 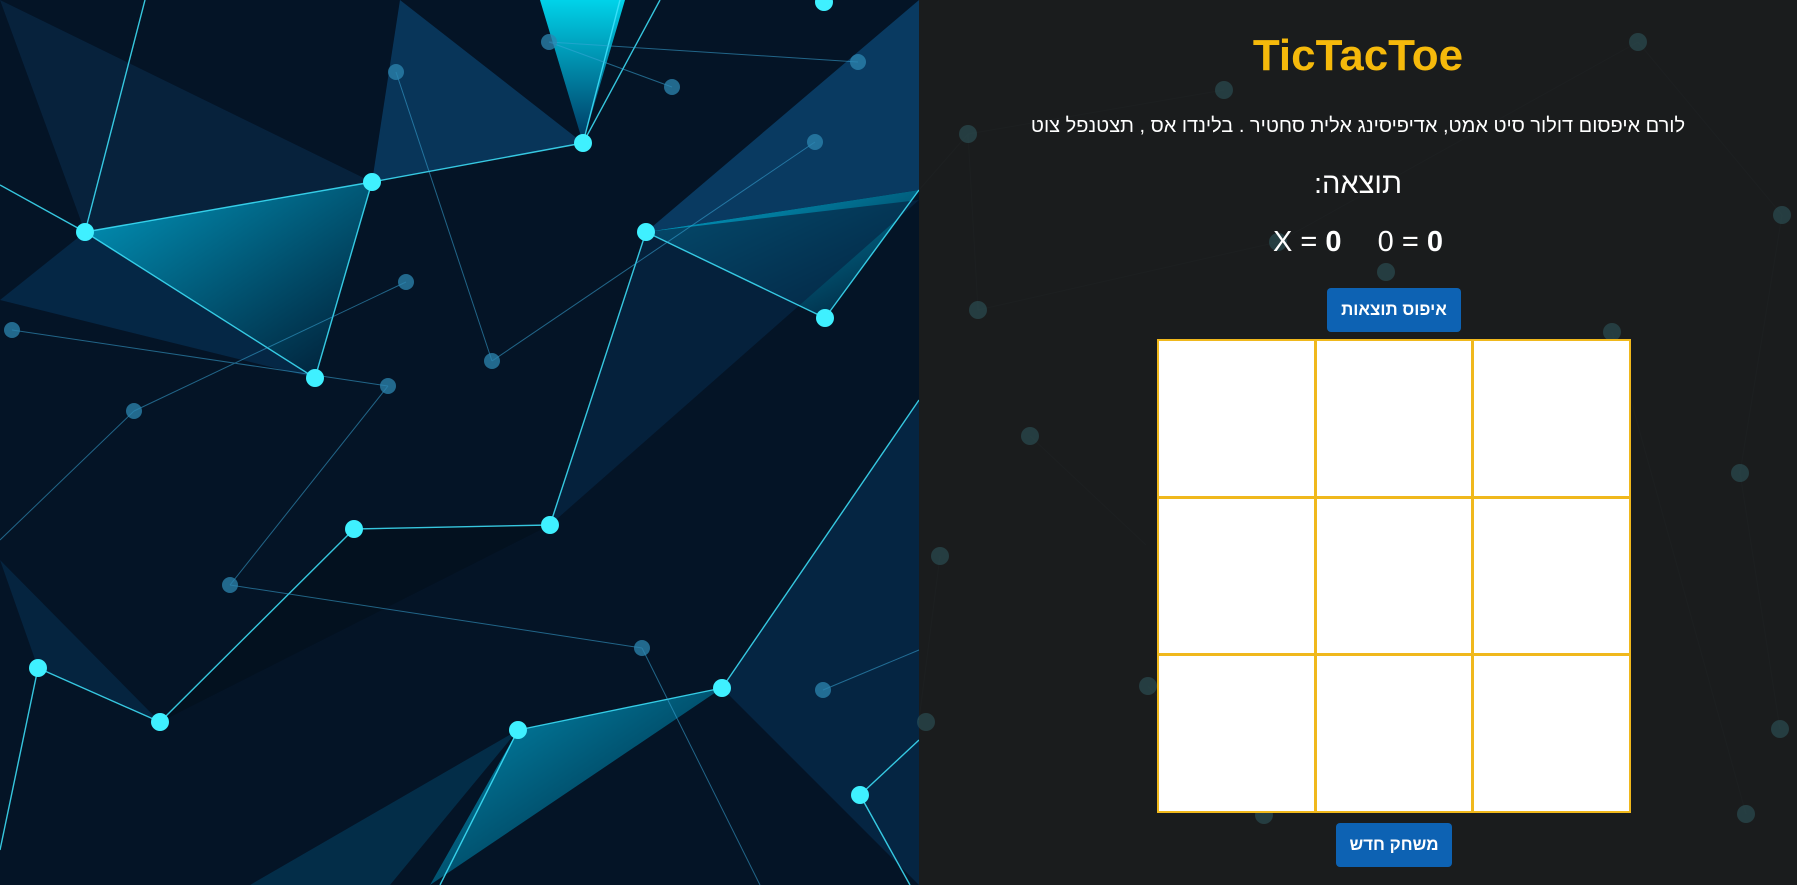 What do you see at coordinates (1394, 310) in the screenshot?
I see `reset-scores-button: איפוס תוצאות` at bounding box center [1394, 310].